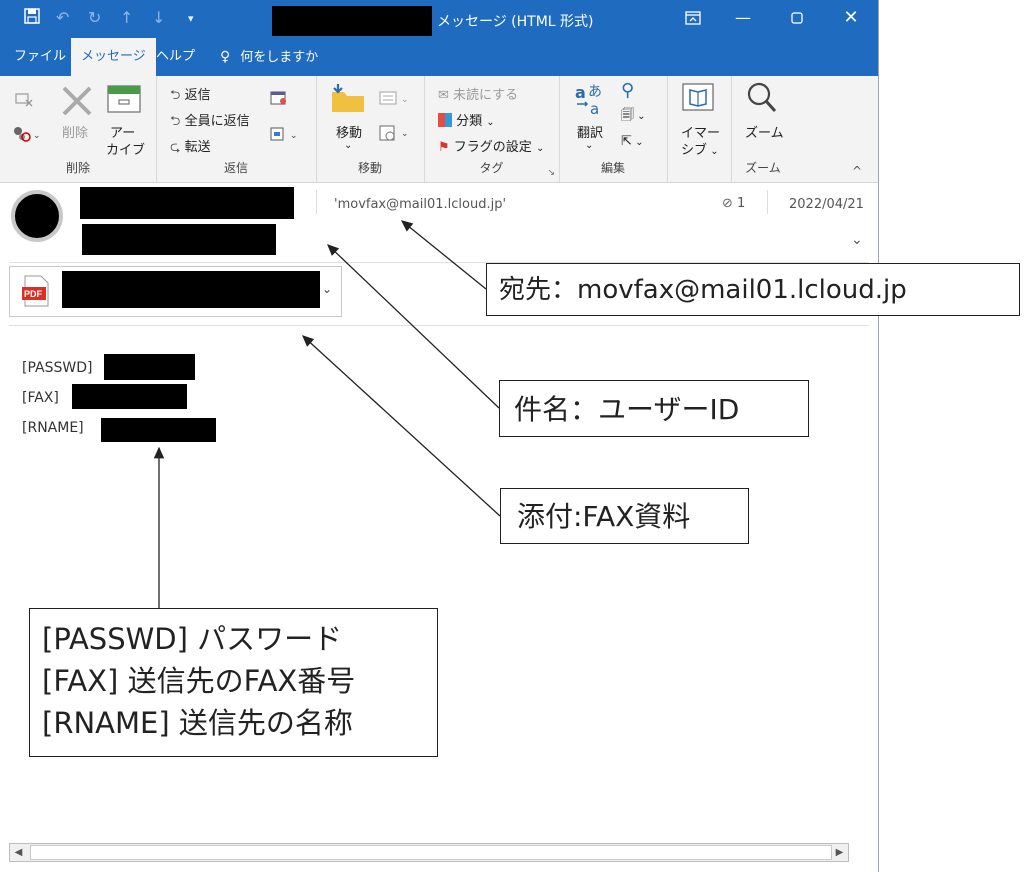 The width and height of the screenshot is (1024, 872). Describe the element at coordinates (199, 681) in the screenshot. I see `legend-fax: [FAX] 送信先のFAX番号` at that location.